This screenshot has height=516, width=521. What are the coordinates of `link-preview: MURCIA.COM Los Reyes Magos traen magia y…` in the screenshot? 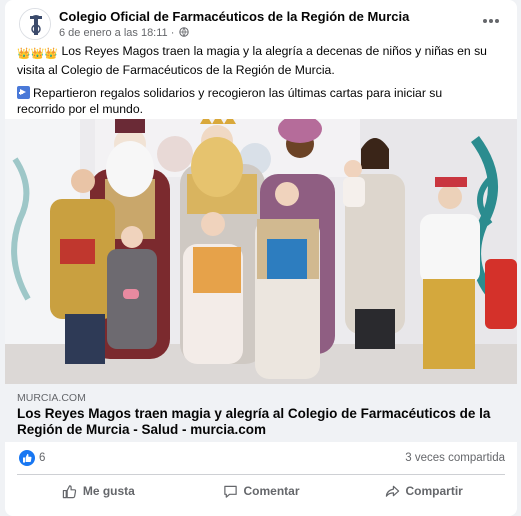 It's located at (261, 413).